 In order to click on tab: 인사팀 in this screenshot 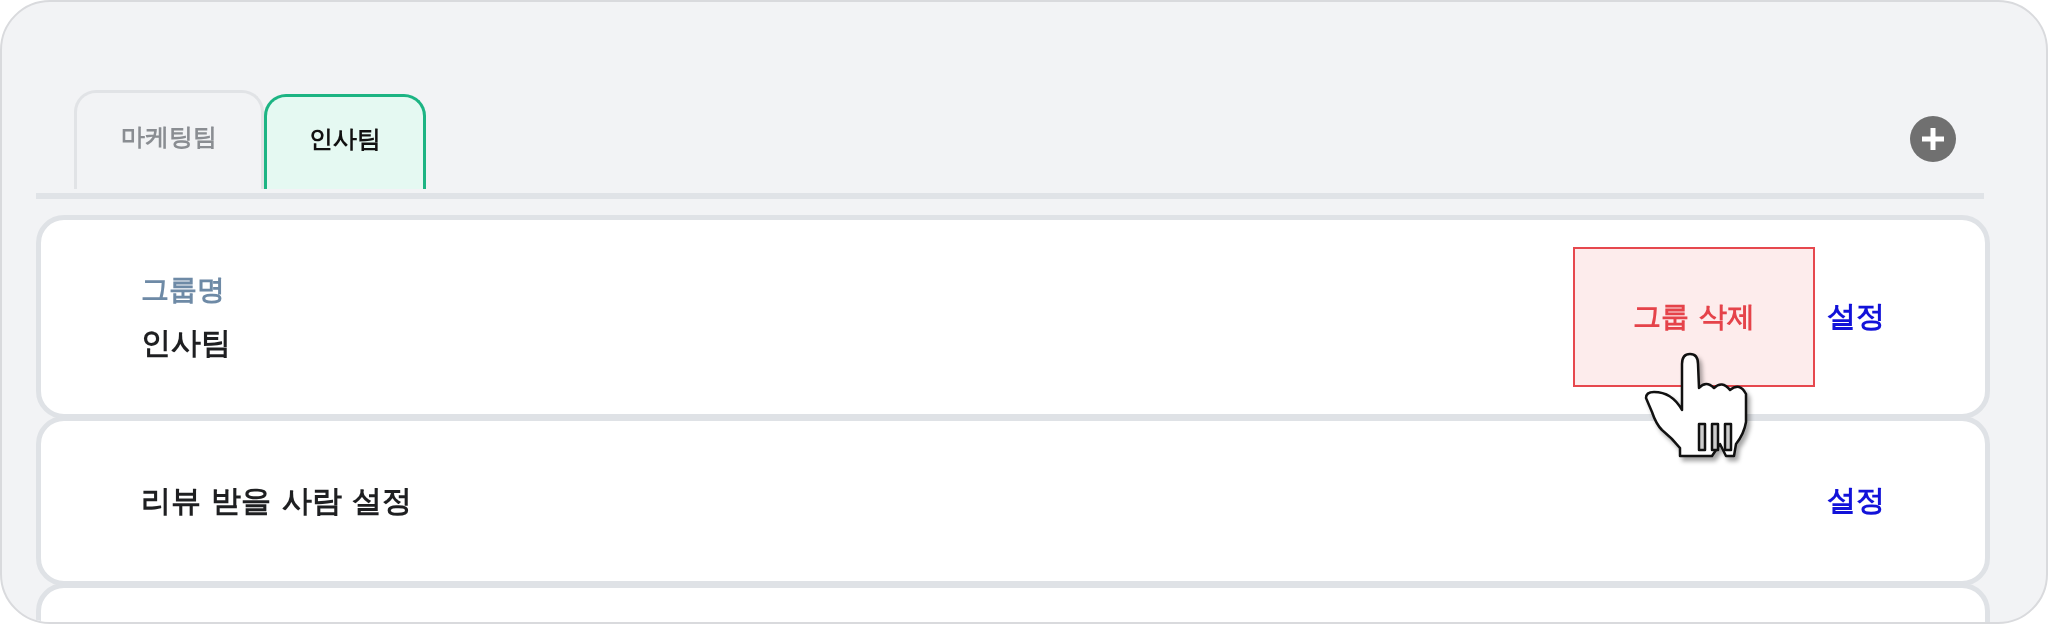, I will do `click(345, 141)`.